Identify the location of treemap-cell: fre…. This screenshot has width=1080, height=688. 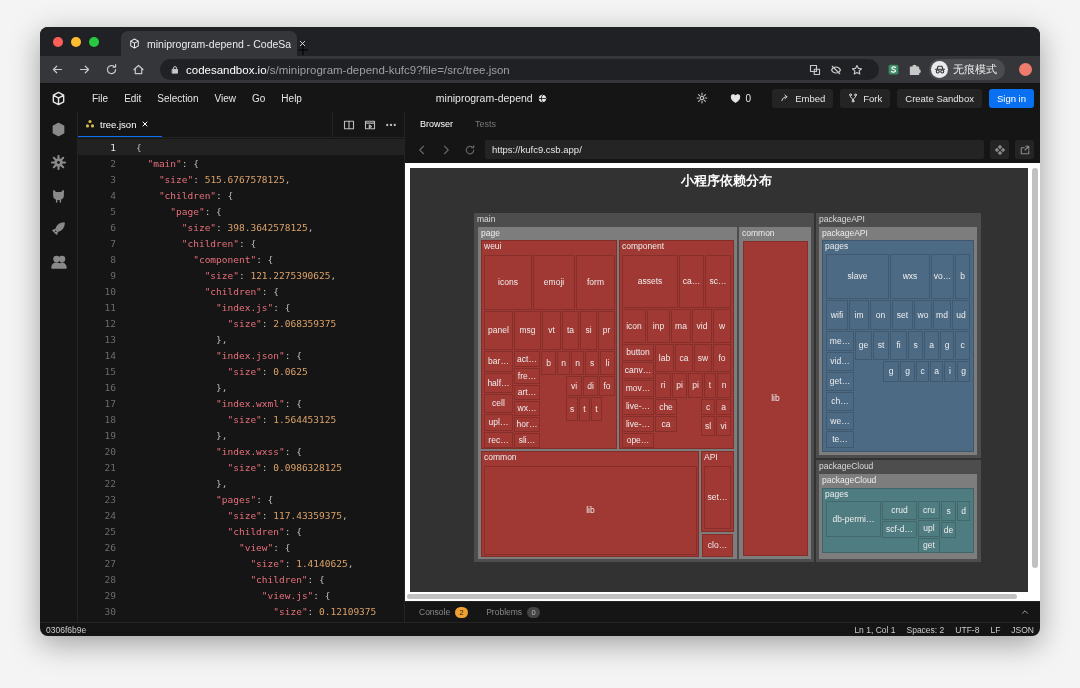
(527, 376).